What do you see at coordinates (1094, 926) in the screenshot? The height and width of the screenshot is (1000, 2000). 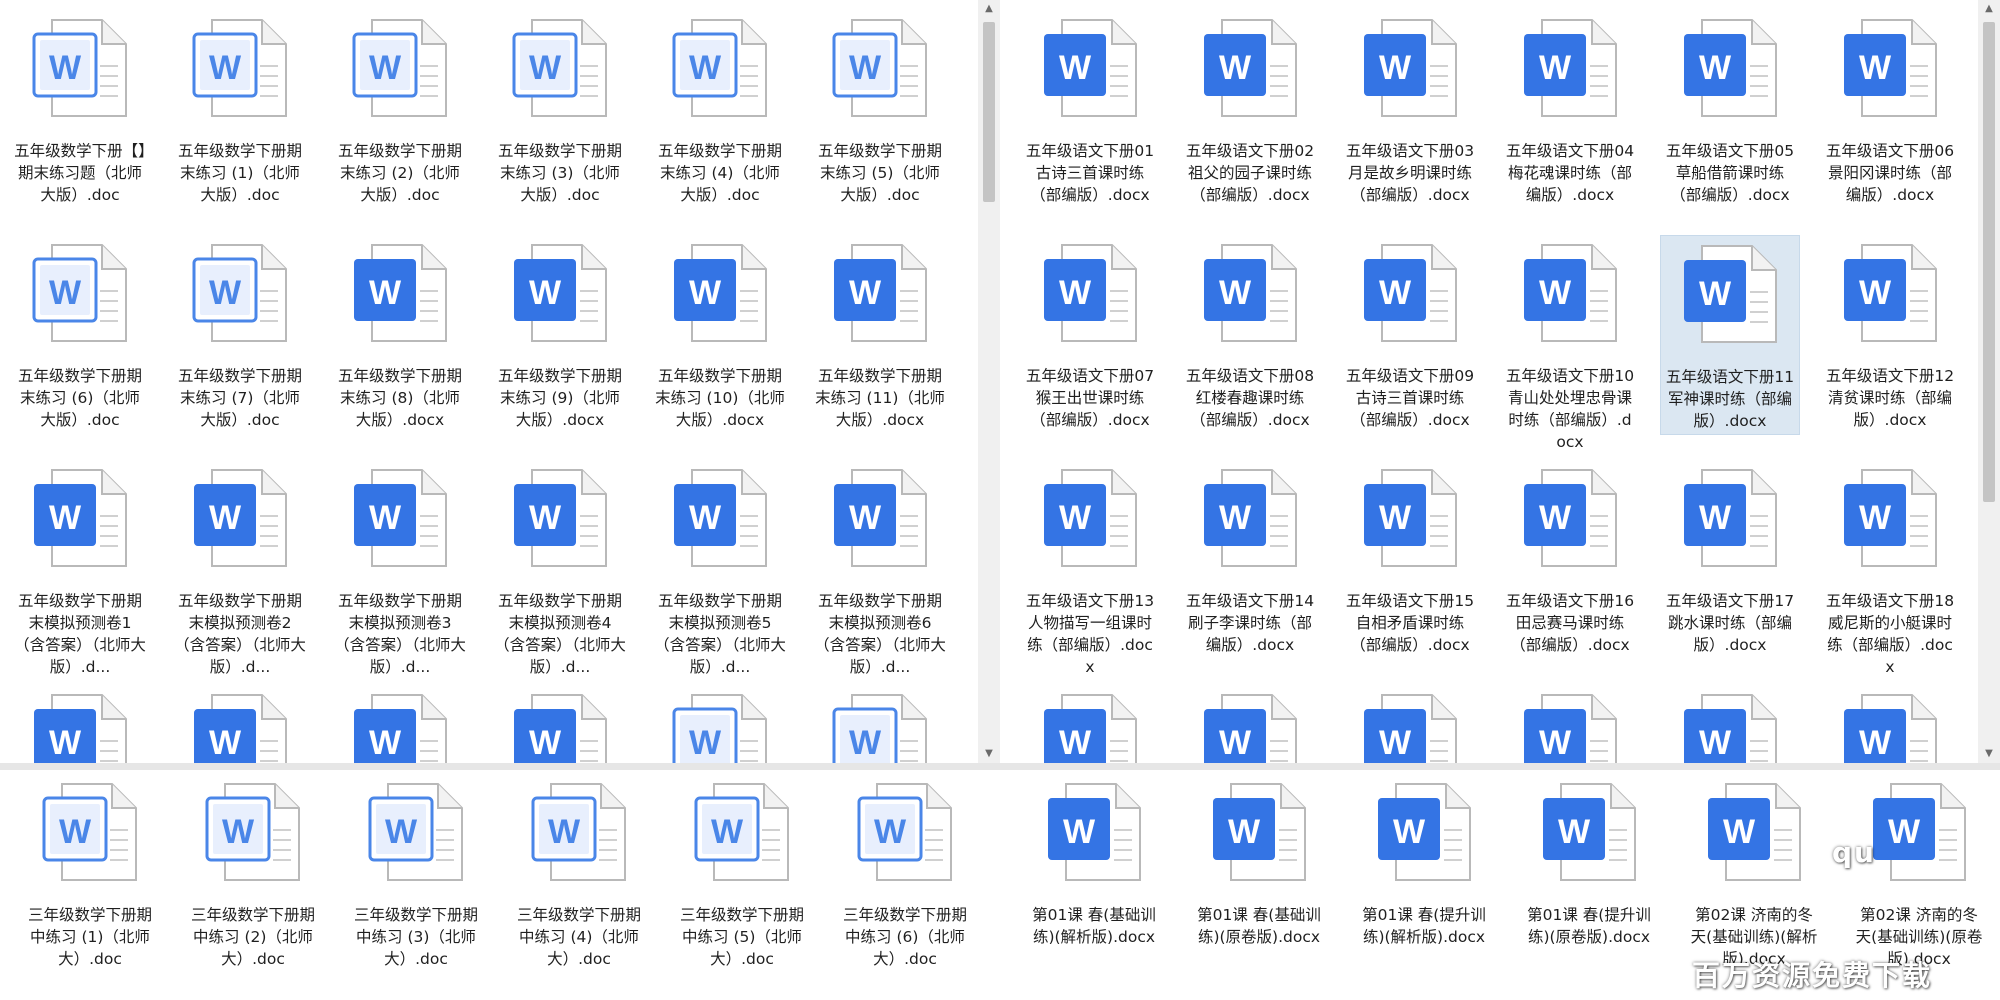 I see `file-name-label: 第01课 春(基础训练)(解析版).docx` at bounding box center [1094, 926].